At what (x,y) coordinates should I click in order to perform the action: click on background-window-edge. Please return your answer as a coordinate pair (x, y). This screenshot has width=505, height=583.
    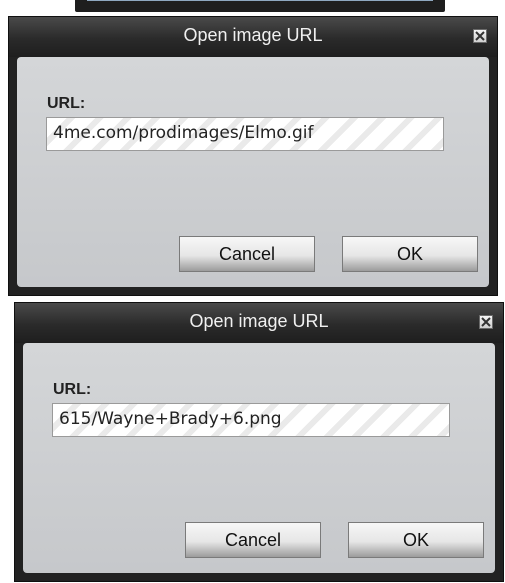
    Looking at the image, I should click on (260, 6).